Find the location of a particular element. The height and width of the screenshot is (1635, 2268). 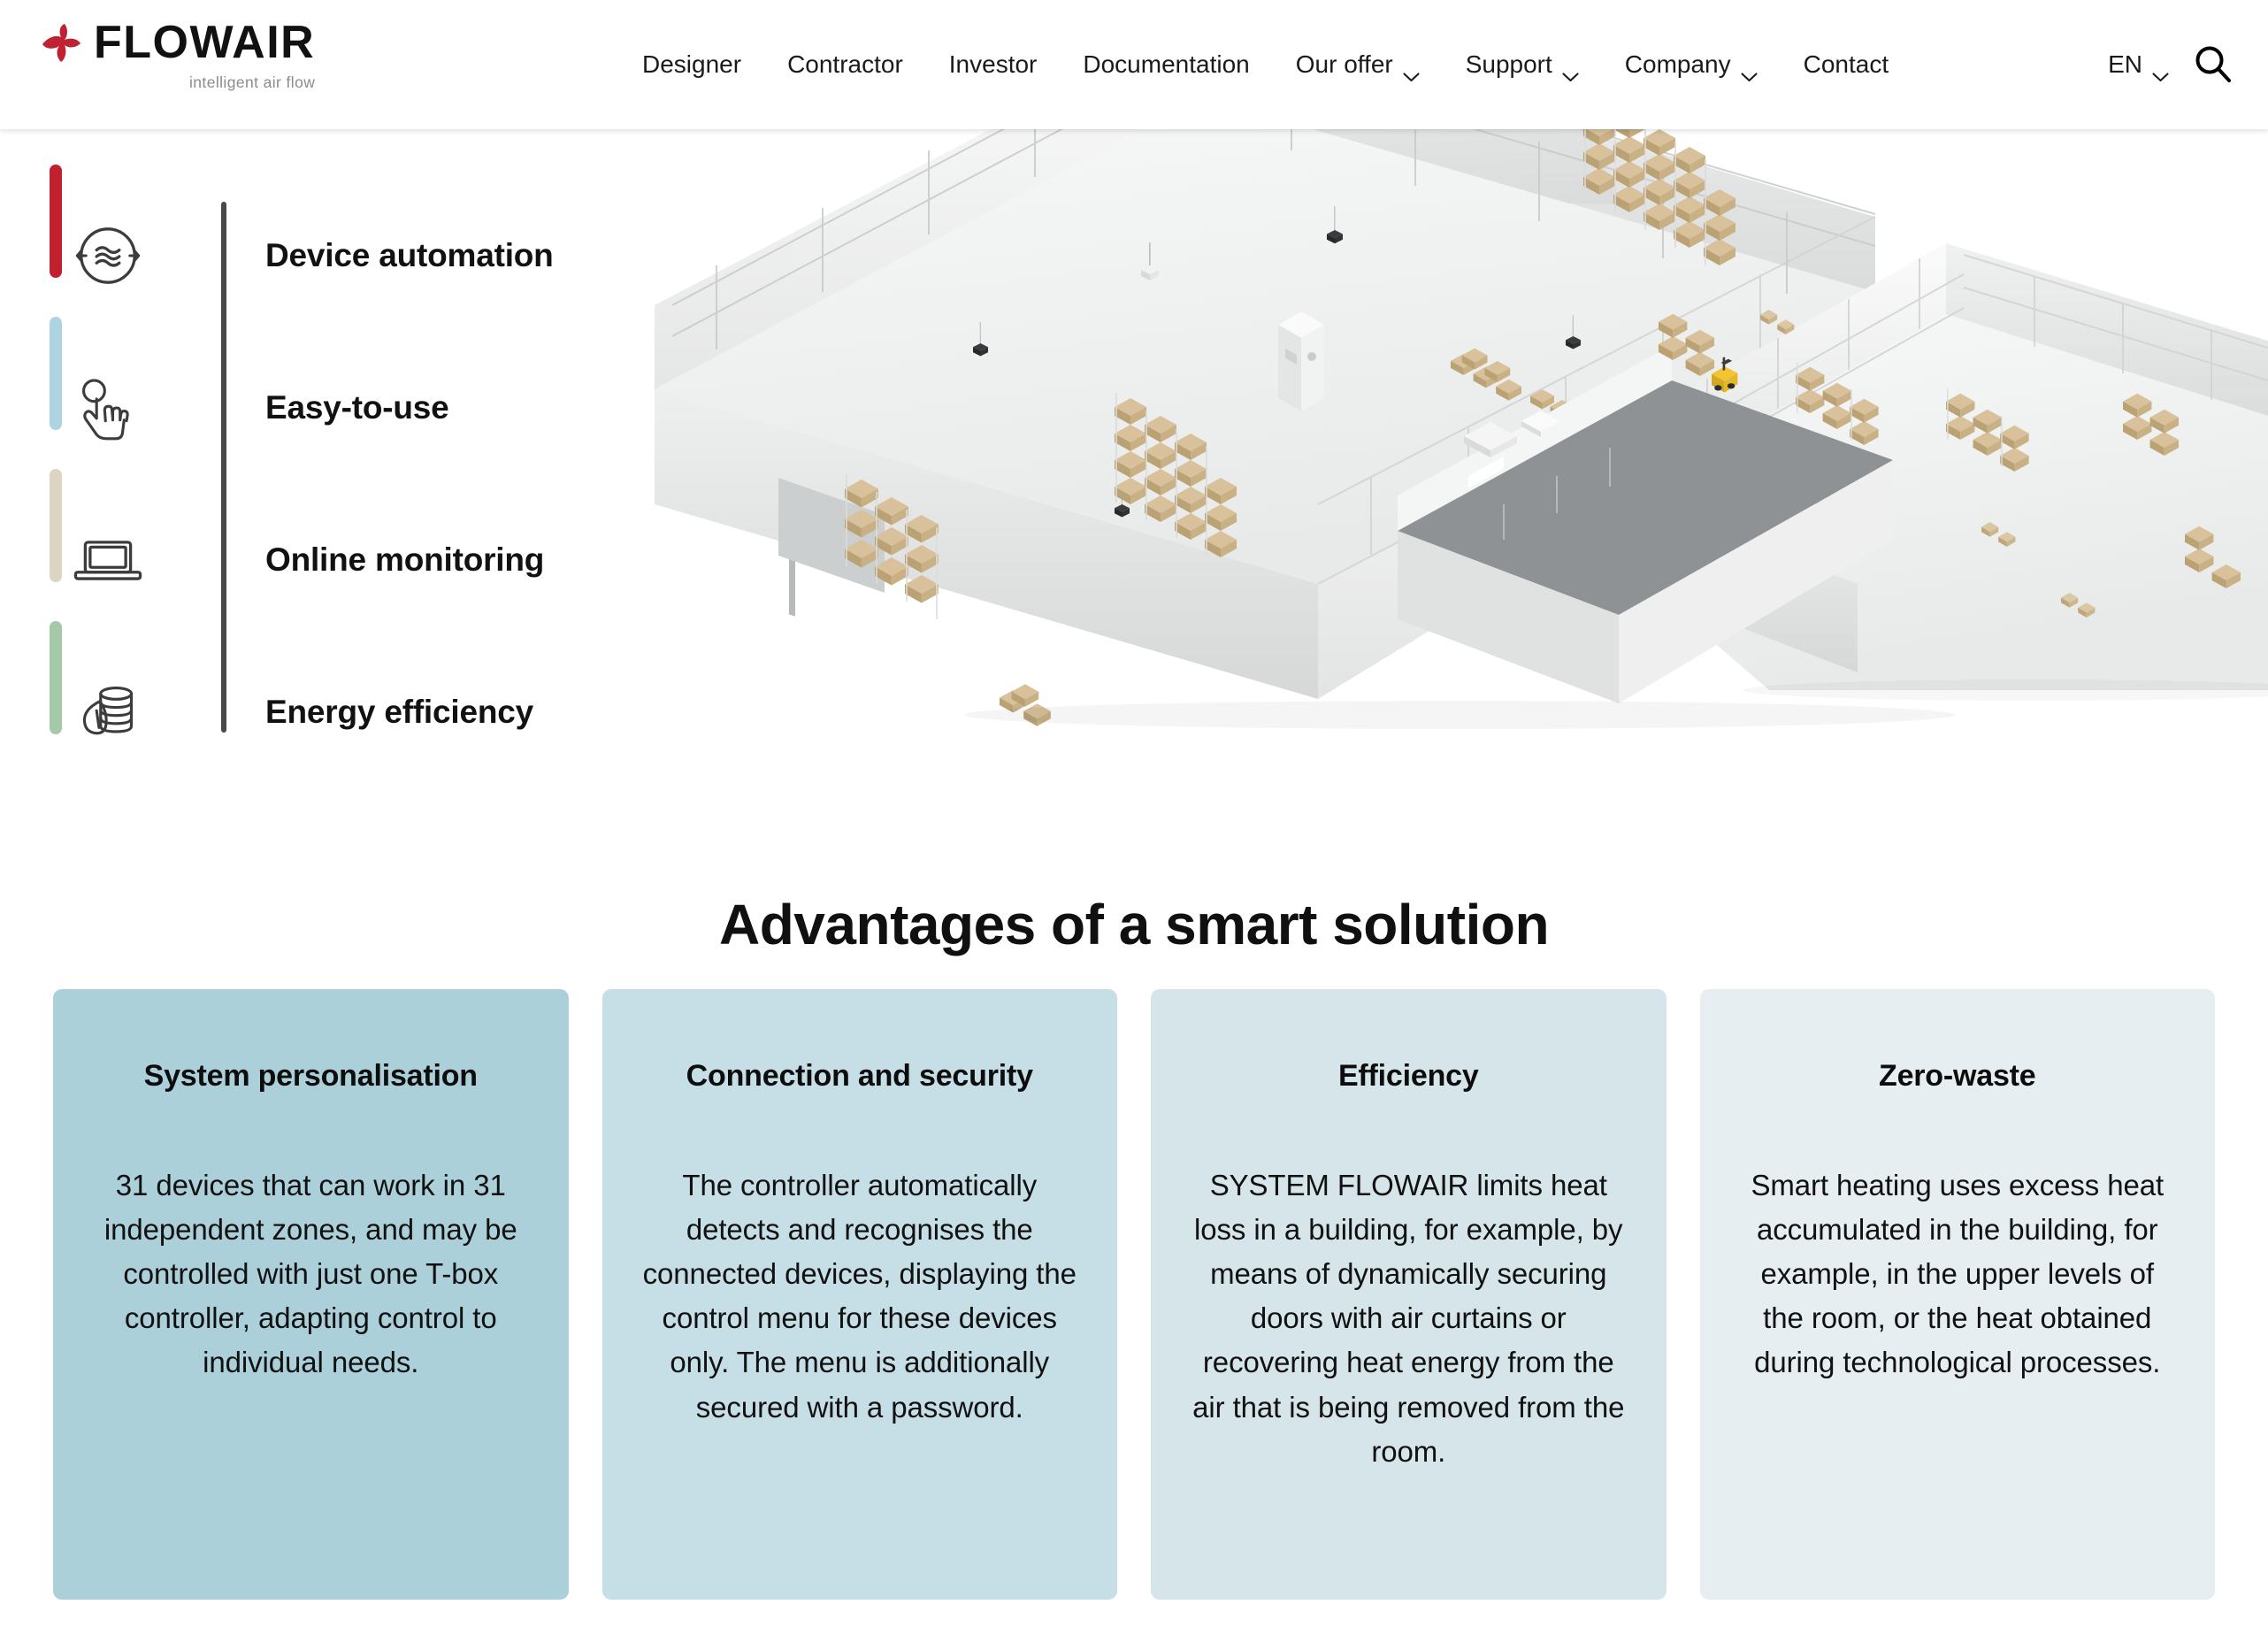

nav-label: Our offer is located at coordinates (1344, 64).